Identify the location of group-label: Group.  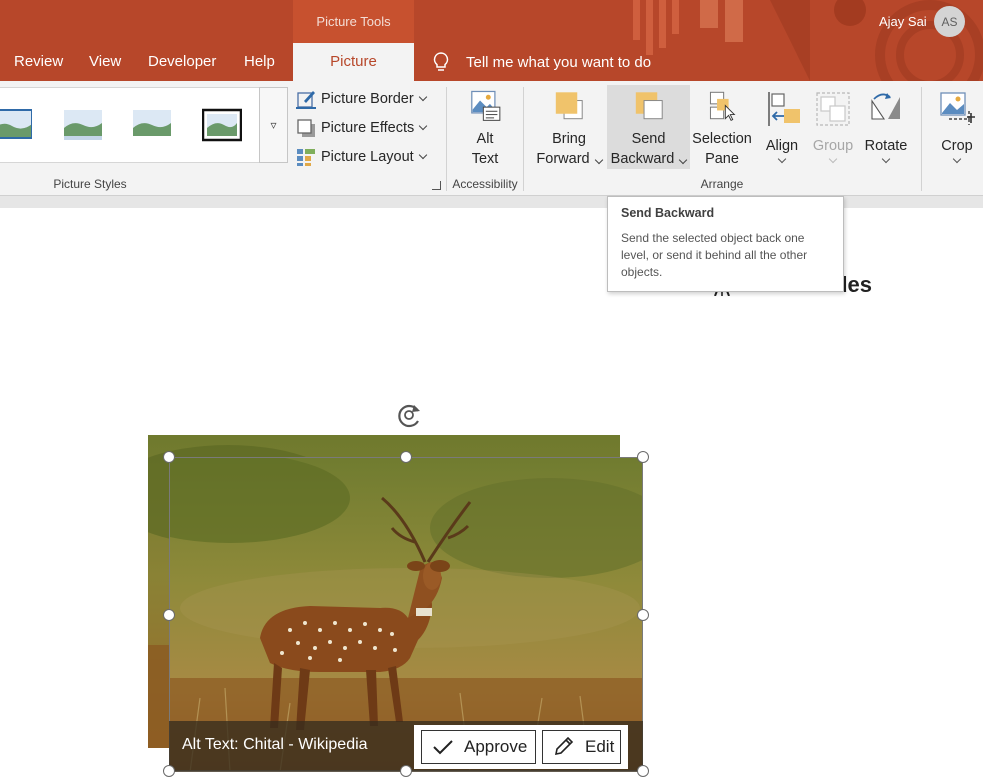
(833, 146).